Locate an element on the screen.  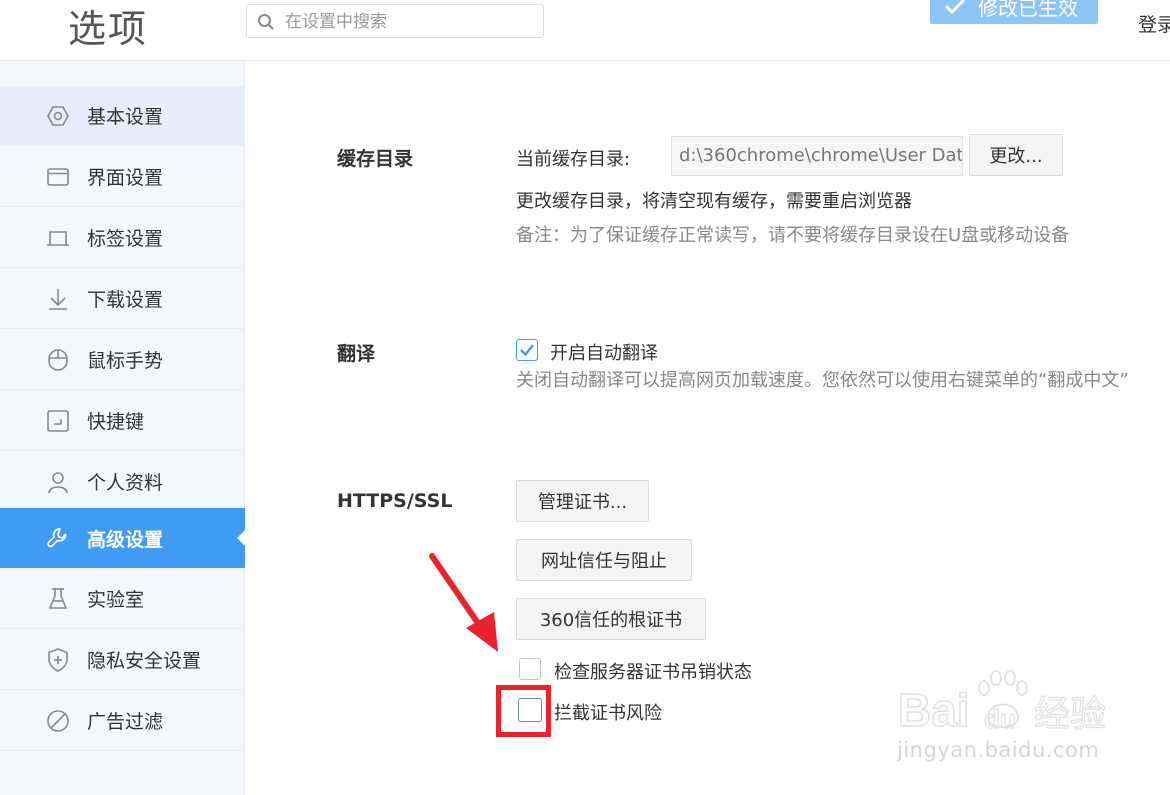
sidebar-item-download: 下载设置 is located at coordinates (122, 299).